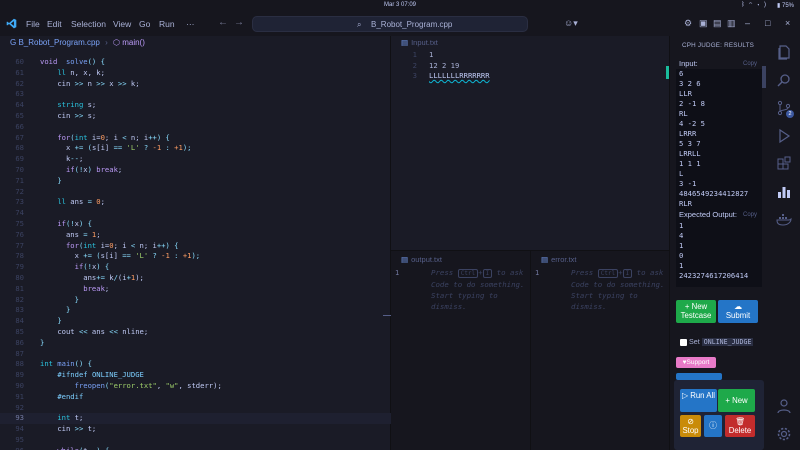 This screenshot has height=450, width=800. I want to click on explorer-icon, so click(784, 52).